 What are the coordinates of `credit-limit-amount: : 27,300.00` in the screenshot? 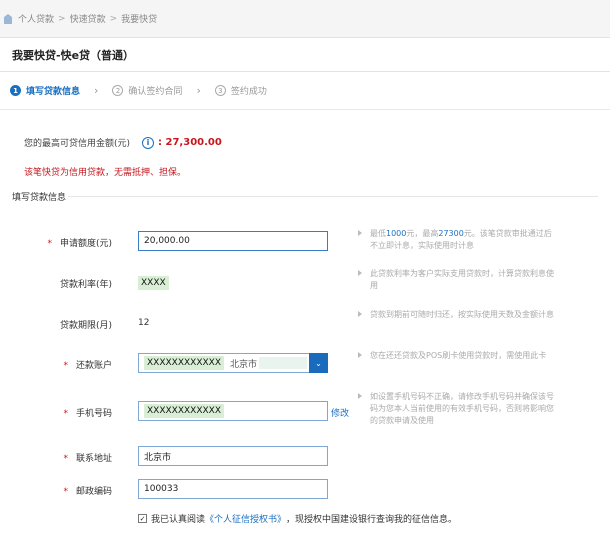 It's located at (190, 142).